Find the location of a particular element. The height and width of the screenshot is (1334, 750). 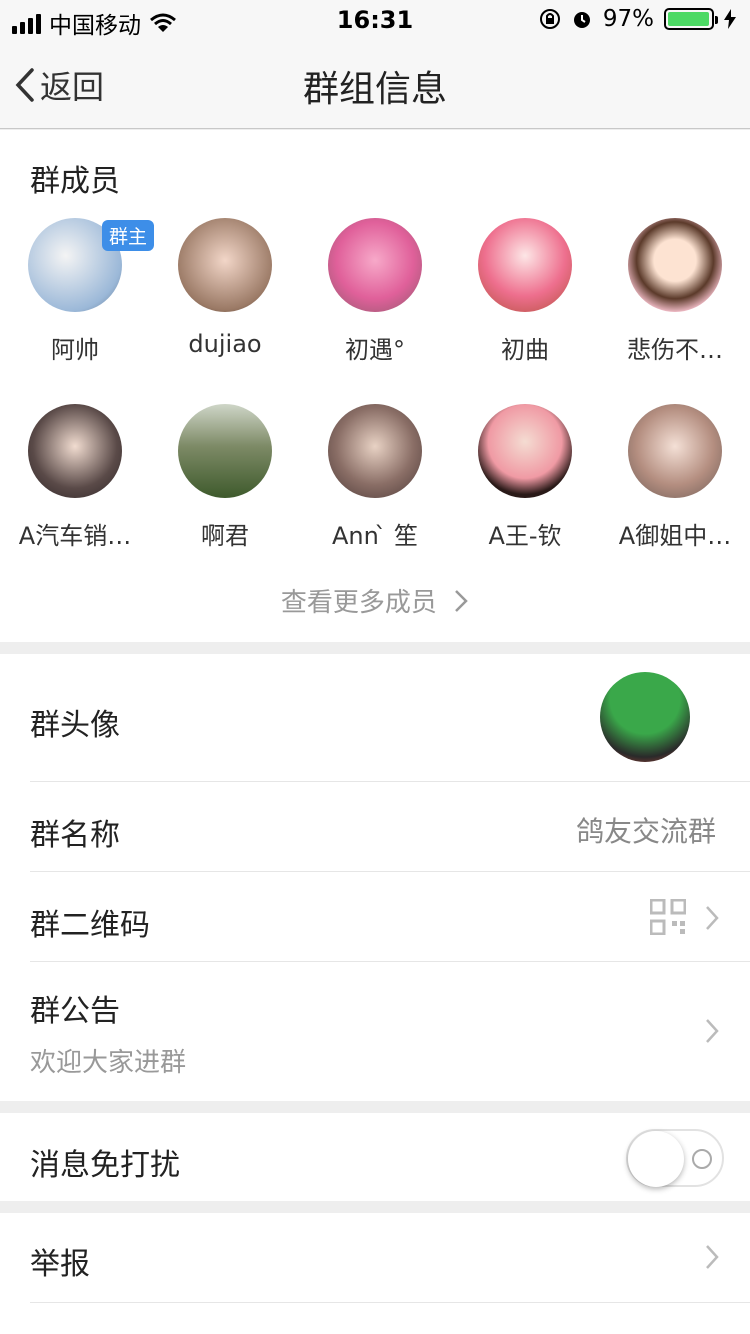

group-qr-label: 群二维码 is located at coordinates (90, 925).